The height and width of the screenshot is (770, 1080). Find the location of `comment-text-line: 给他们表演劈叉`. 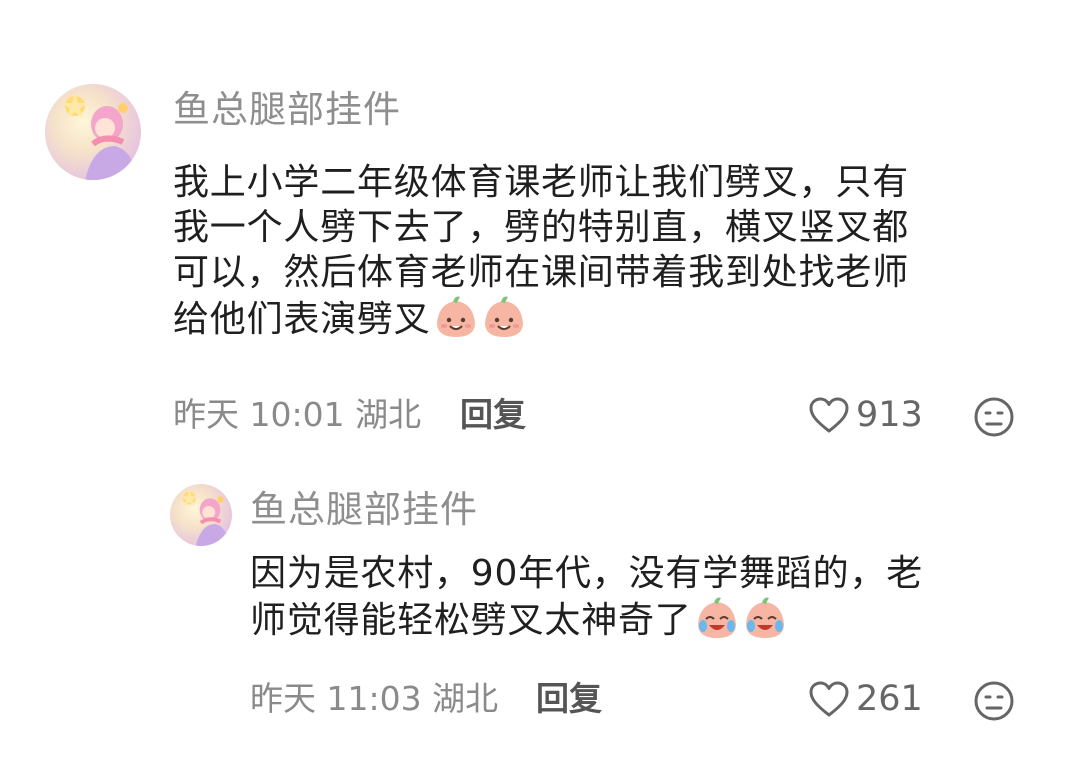

comment-text-line: 给他们表演劈叉 is located at coordinates (541, 317).